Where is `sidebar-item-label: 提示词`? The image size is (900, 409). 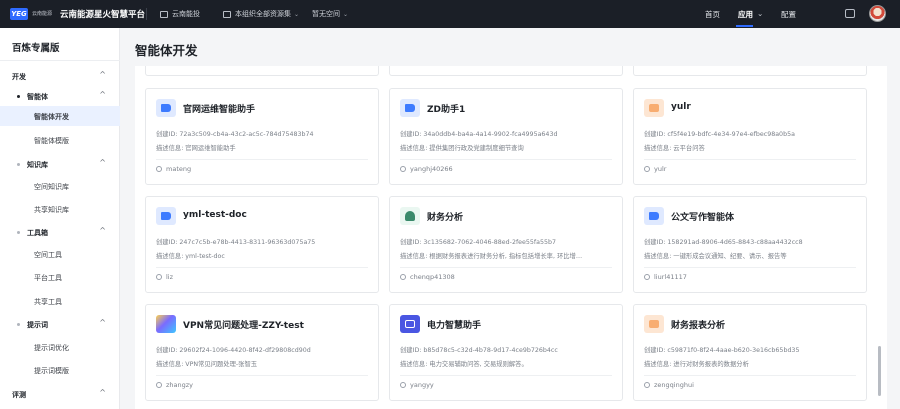 sidebar-item-label: 提示词 is located at coordinates (37, 325).